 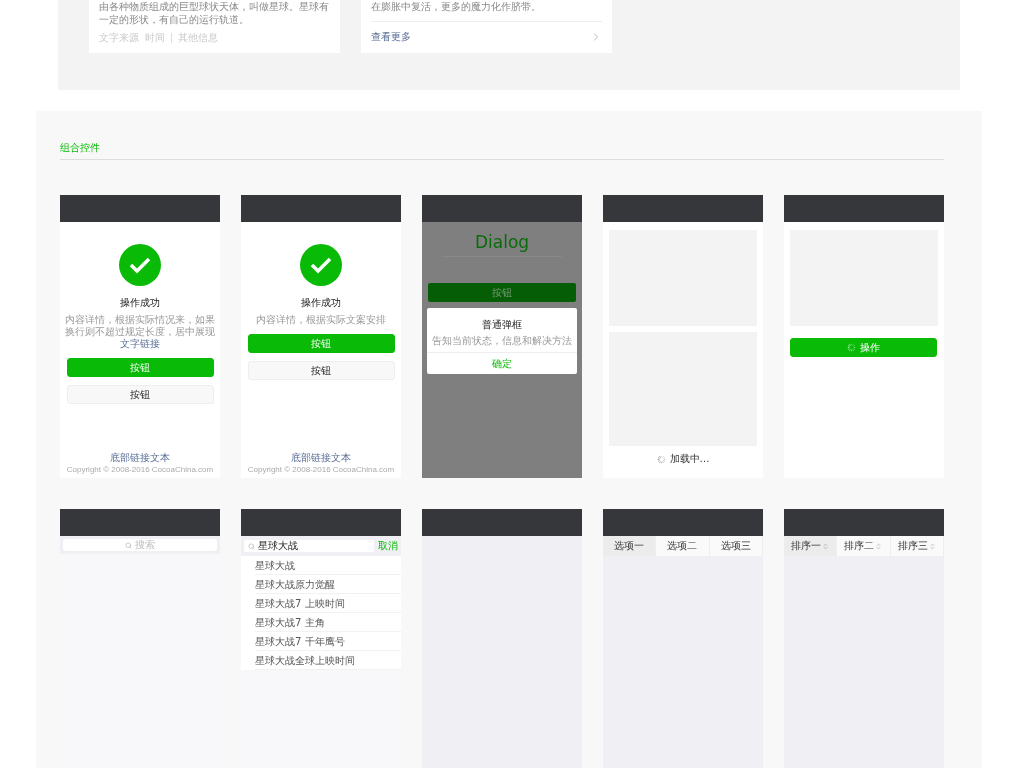 What do you see at coordinates (811, 546) in the screenshot?
I see `sort-tab: 排序一` at bounding box center [811, 546].